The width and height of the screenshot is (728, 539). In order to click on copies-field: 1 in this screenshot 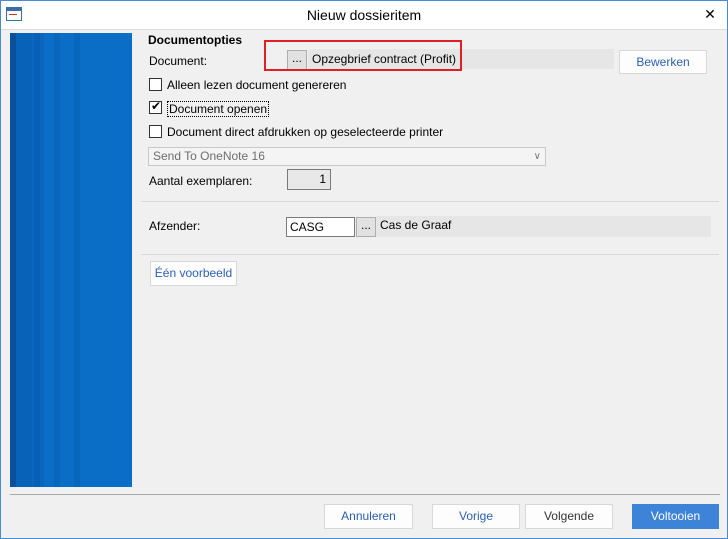, I will do `click(309, 179)`.